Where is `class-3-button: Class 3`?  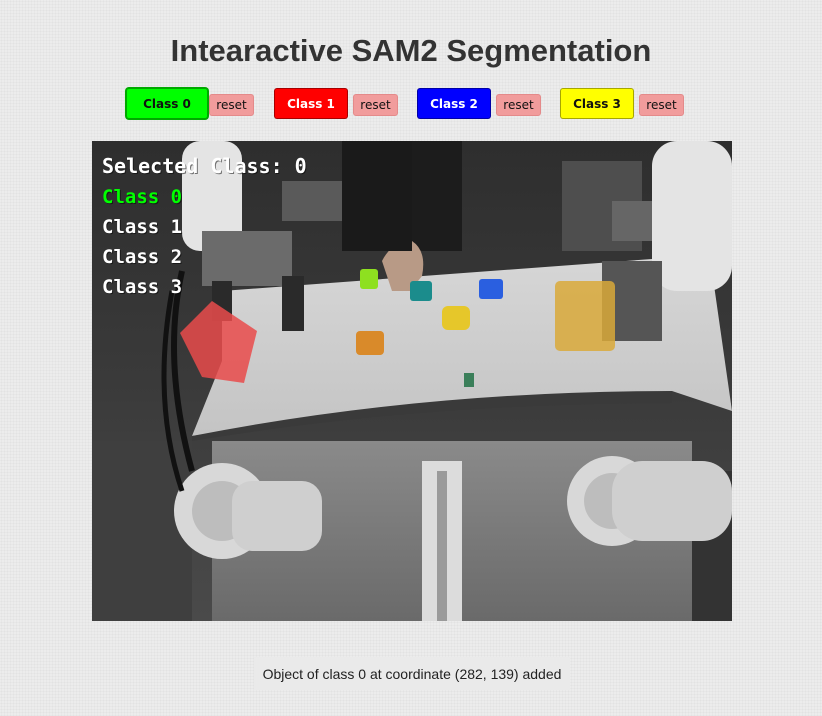
class-3-button: Class 3 is located at coordinates (597, 103).